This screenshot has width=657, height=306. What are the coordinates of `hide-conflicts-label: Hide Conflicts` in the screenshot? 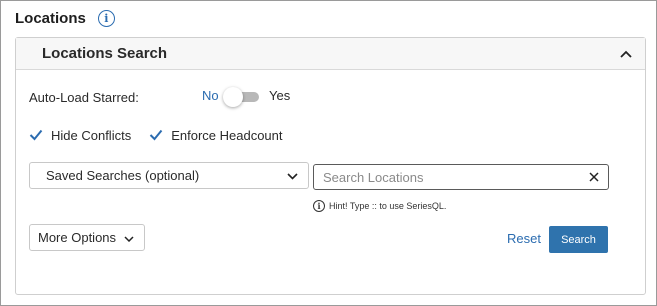 It's located at (91, 135).